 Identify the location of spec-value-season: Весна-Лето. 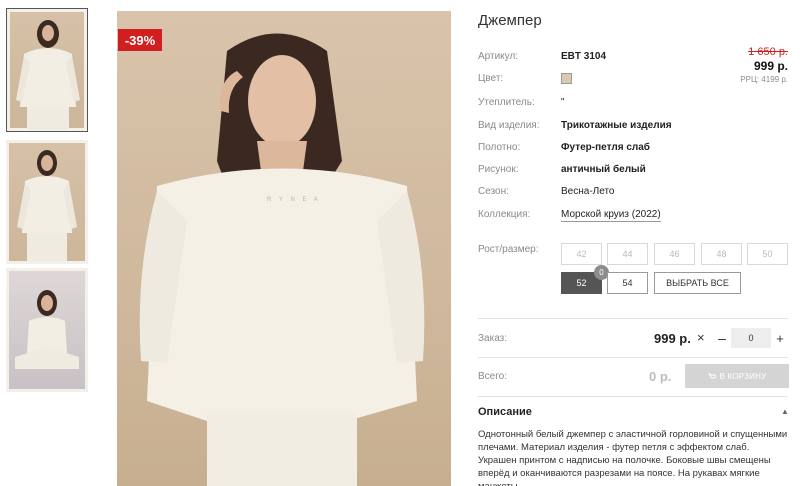
(588, 191).